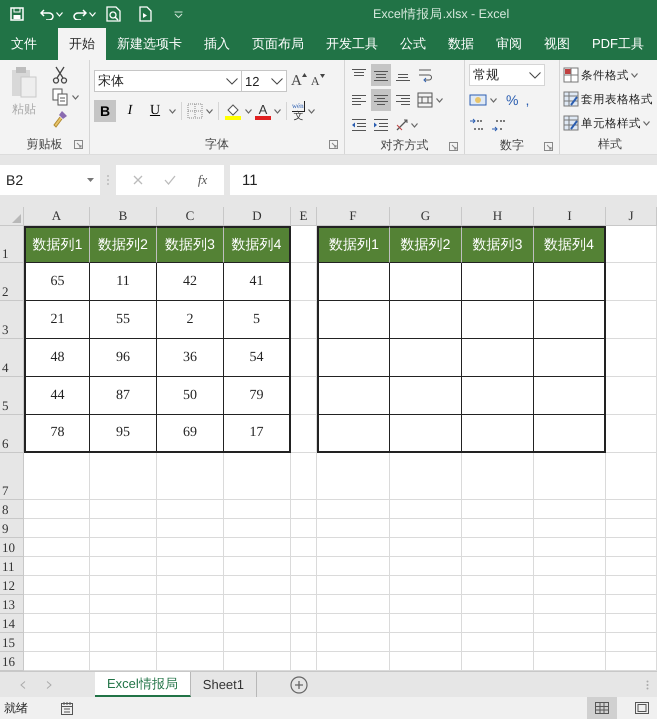 The width and height of the screenshot is (657, 719). Describe the element at coordinates (477, 125) in the screenshot. I see `increase-decimal-icon` at that location.